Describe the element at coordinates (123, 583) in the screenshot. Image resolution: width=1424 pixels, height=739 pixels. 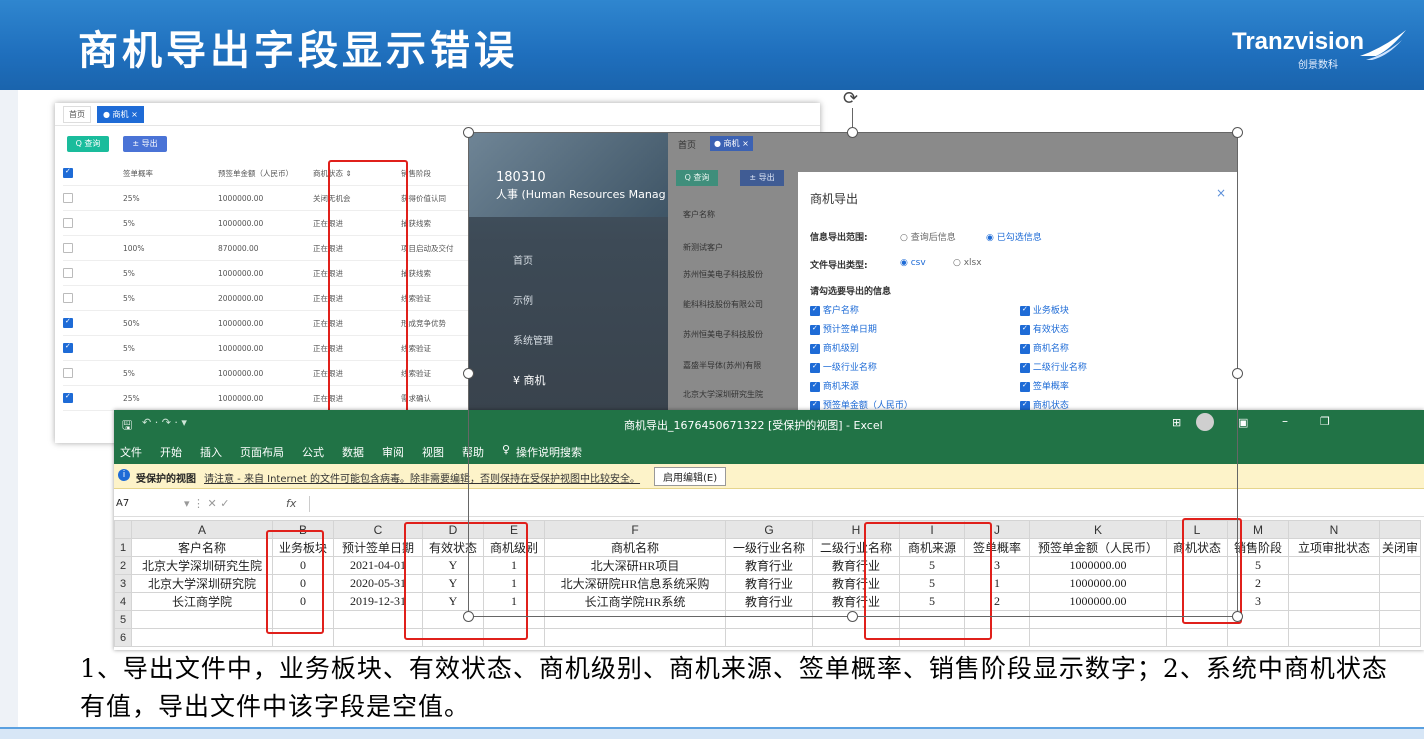
I see `row-number: 3` at that location.